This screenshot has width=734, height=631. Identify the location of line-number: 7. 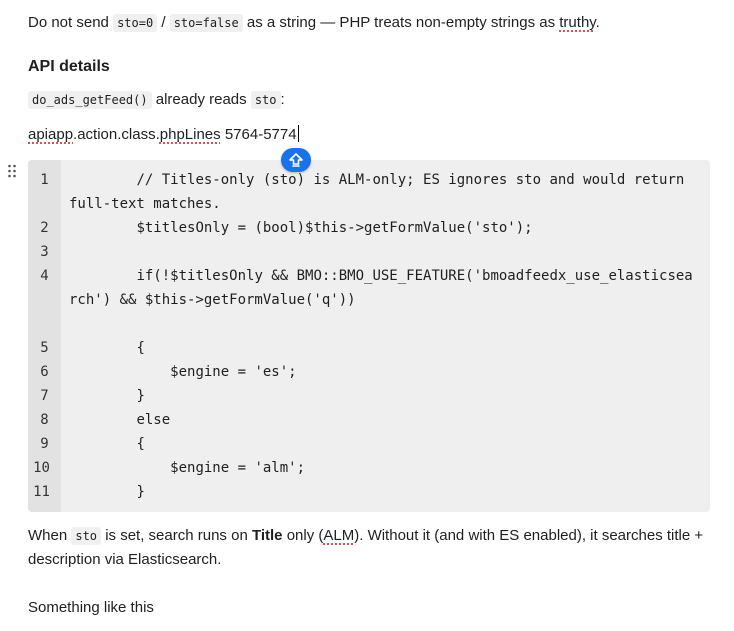
(44, 396).